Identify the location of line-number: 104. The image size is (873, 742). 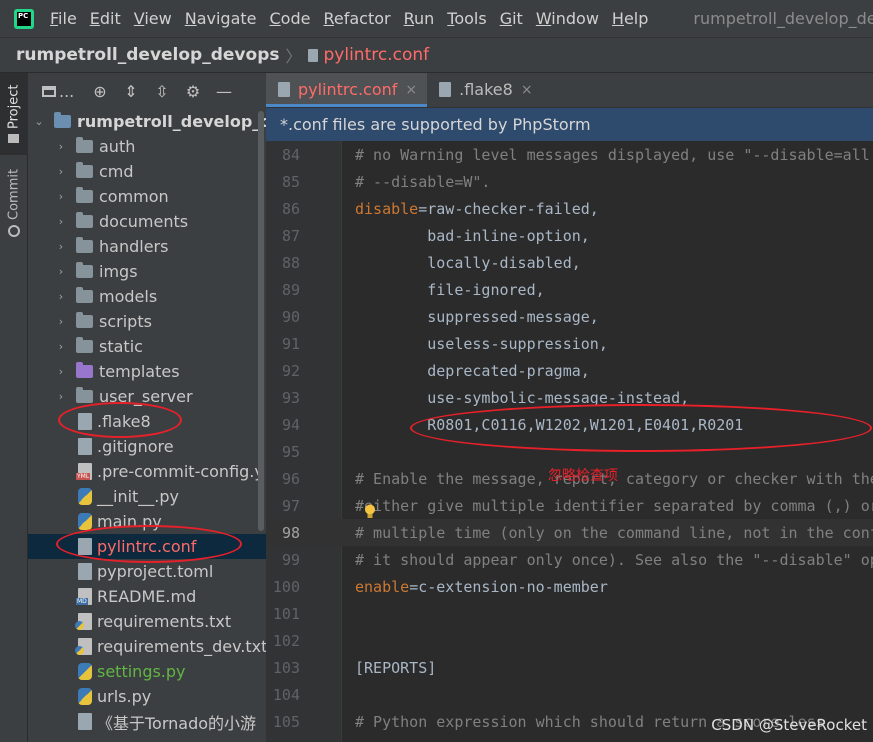
(286, 694).